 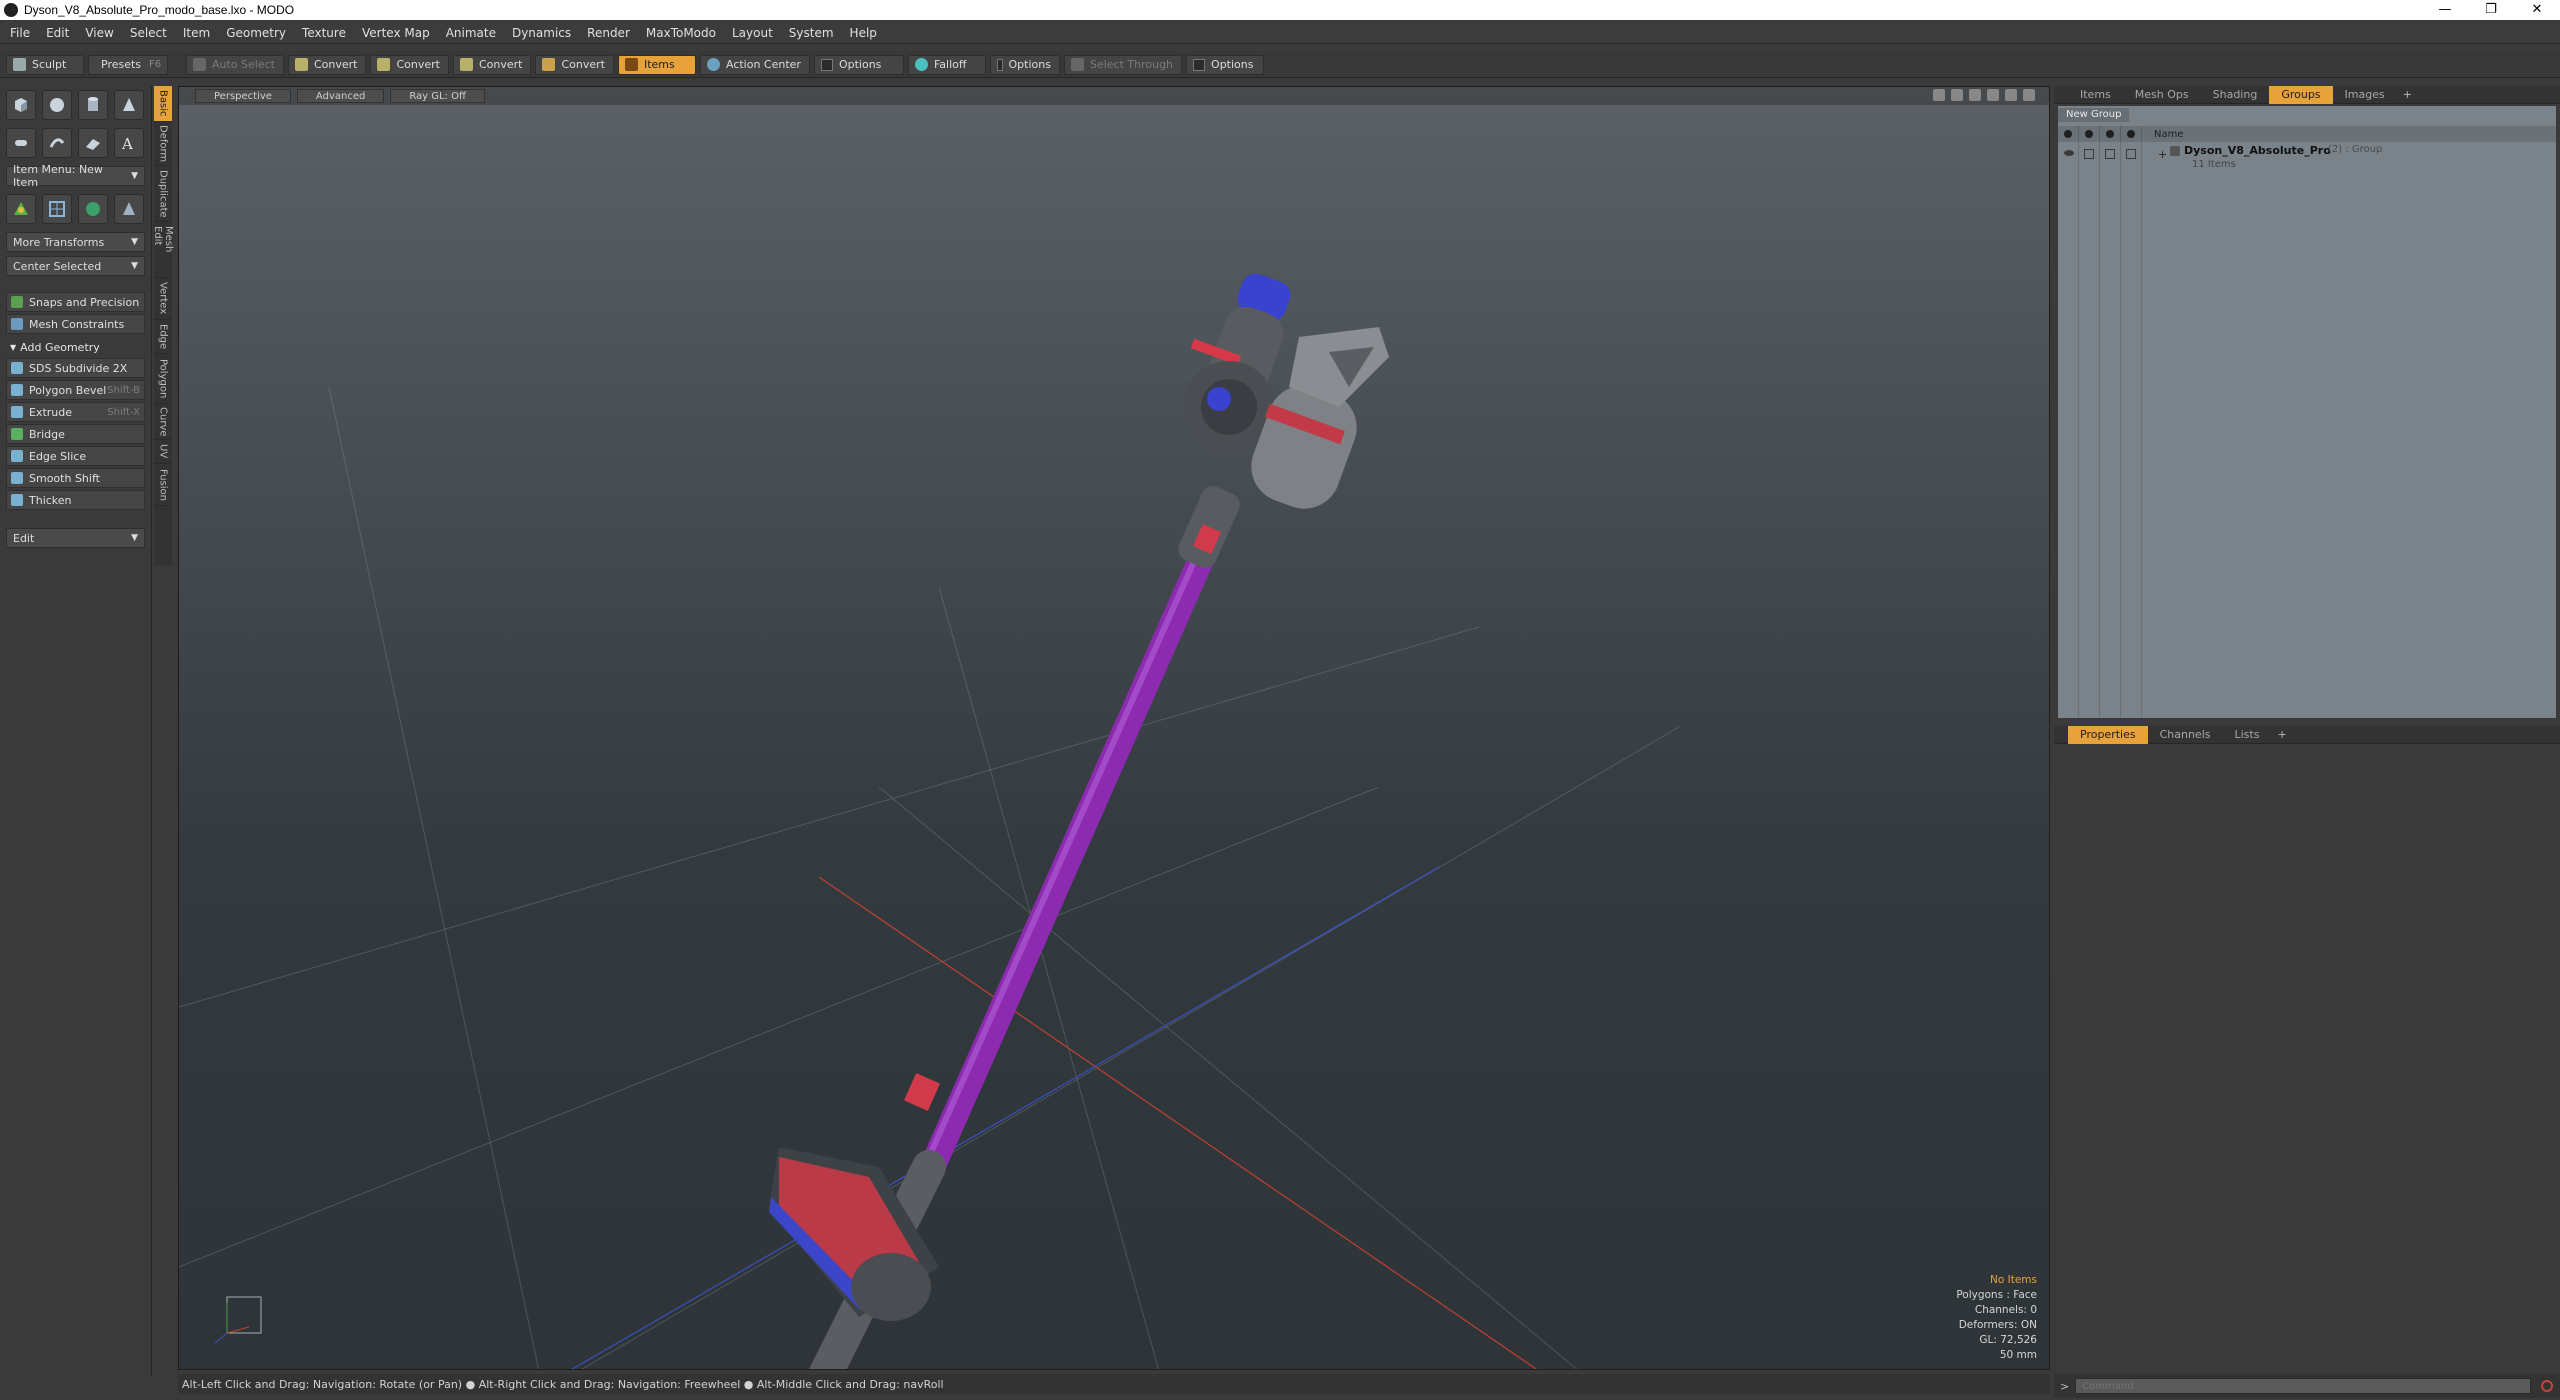 I want to click on center-selected-dropdown: Center Selected ▼, so click(x=75, y=266).